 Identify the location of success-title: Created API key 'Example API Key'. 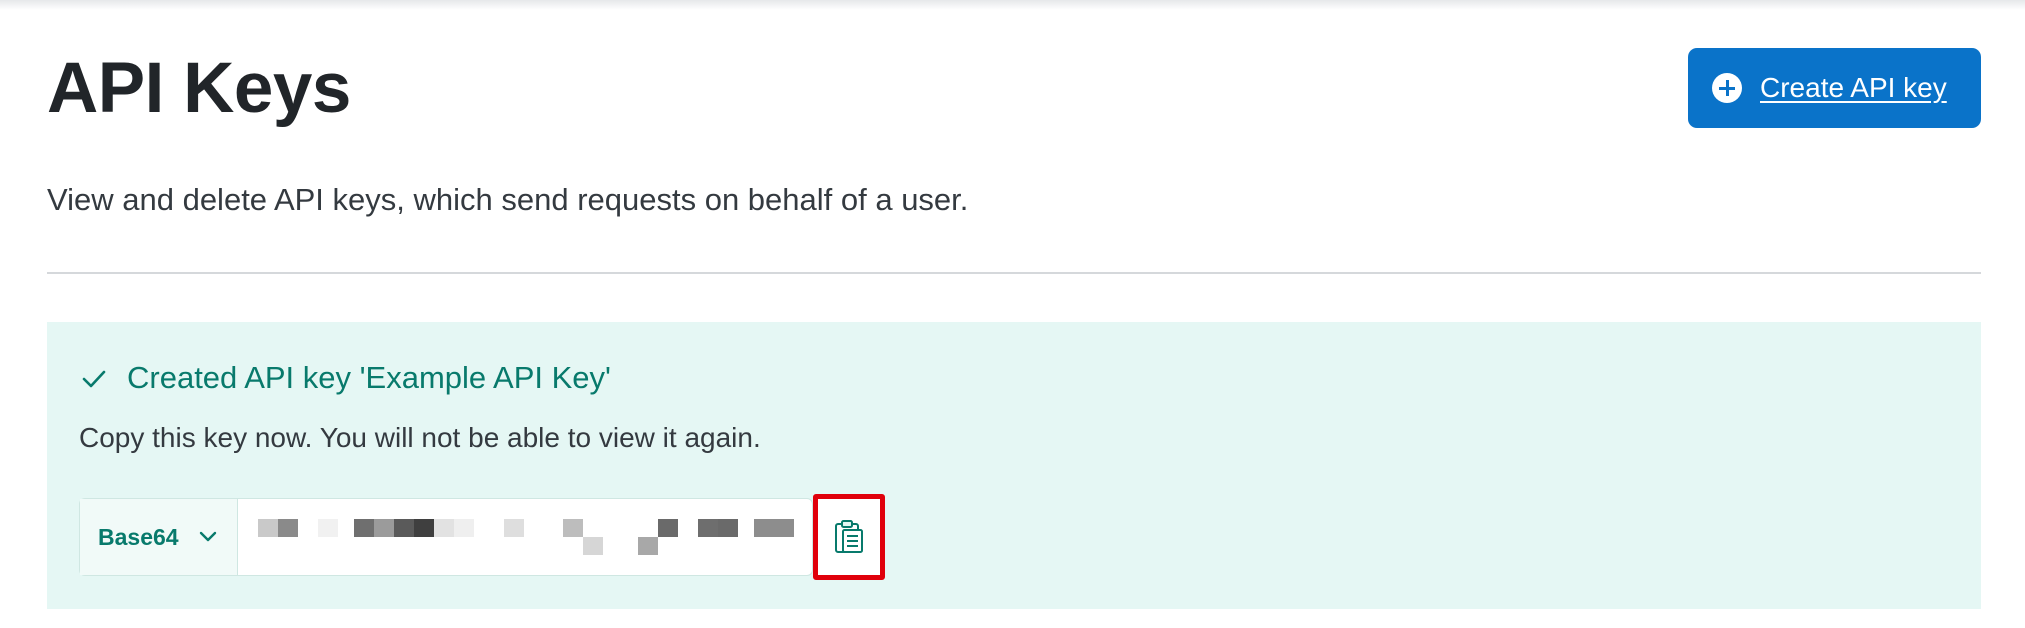
(369, 377).